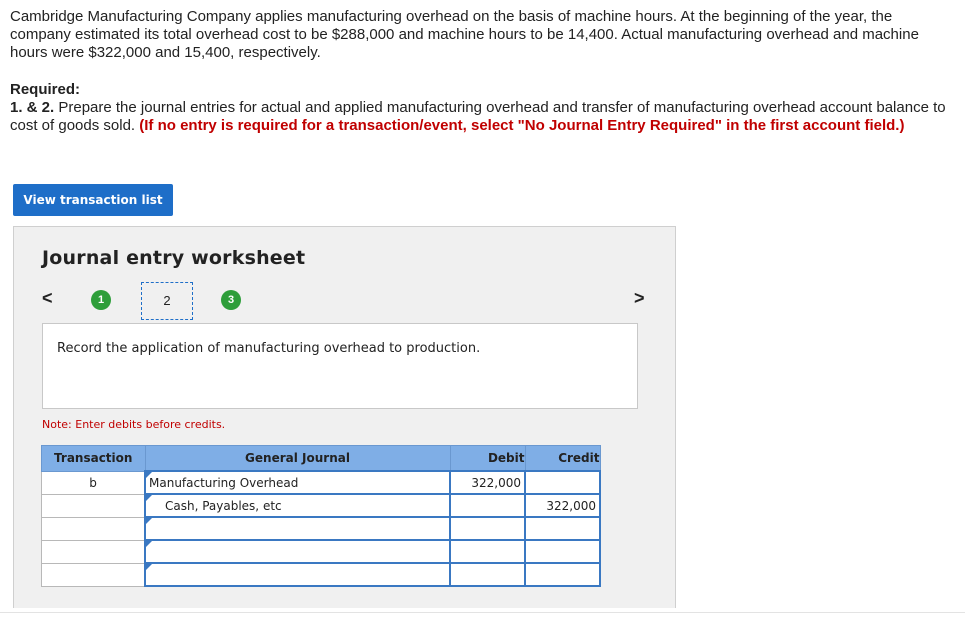  Describe the element at coordinates (174, 258) in the screenshot. I see `worksheet-title: Journal entry worksheet` at that location.